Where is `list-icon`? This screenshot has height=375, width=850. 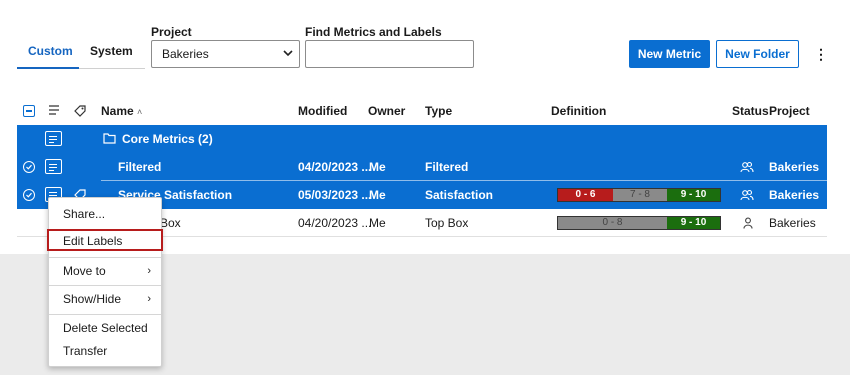
list-icon is located at coordinates (54, 111).